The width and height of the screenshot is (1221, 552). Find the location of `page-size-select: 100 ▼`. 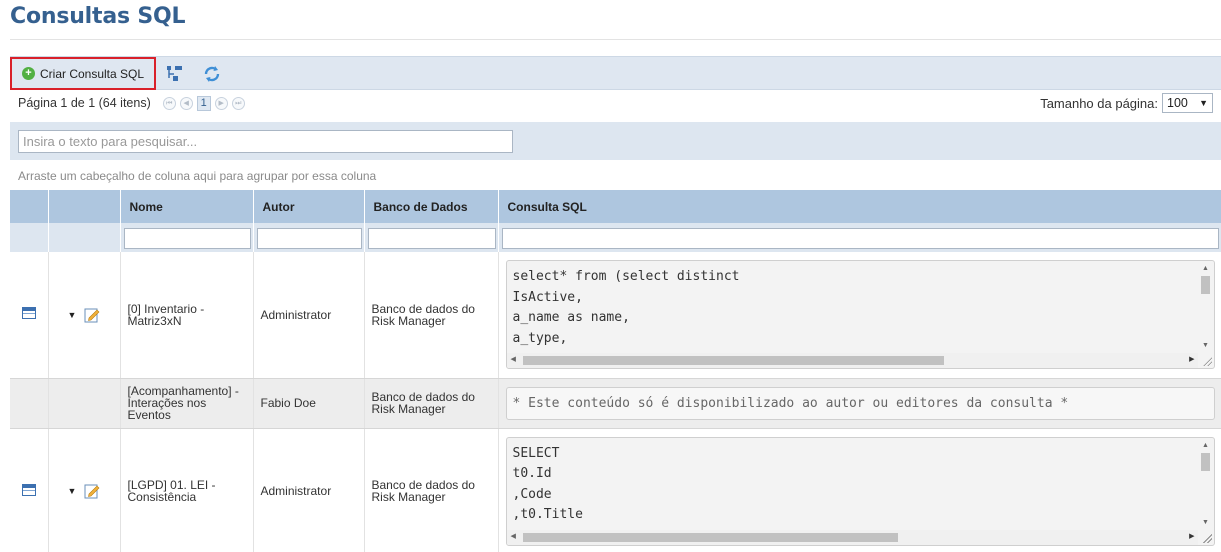

page-size-select: 100 ▼ is located at coordinates (1187, 103).